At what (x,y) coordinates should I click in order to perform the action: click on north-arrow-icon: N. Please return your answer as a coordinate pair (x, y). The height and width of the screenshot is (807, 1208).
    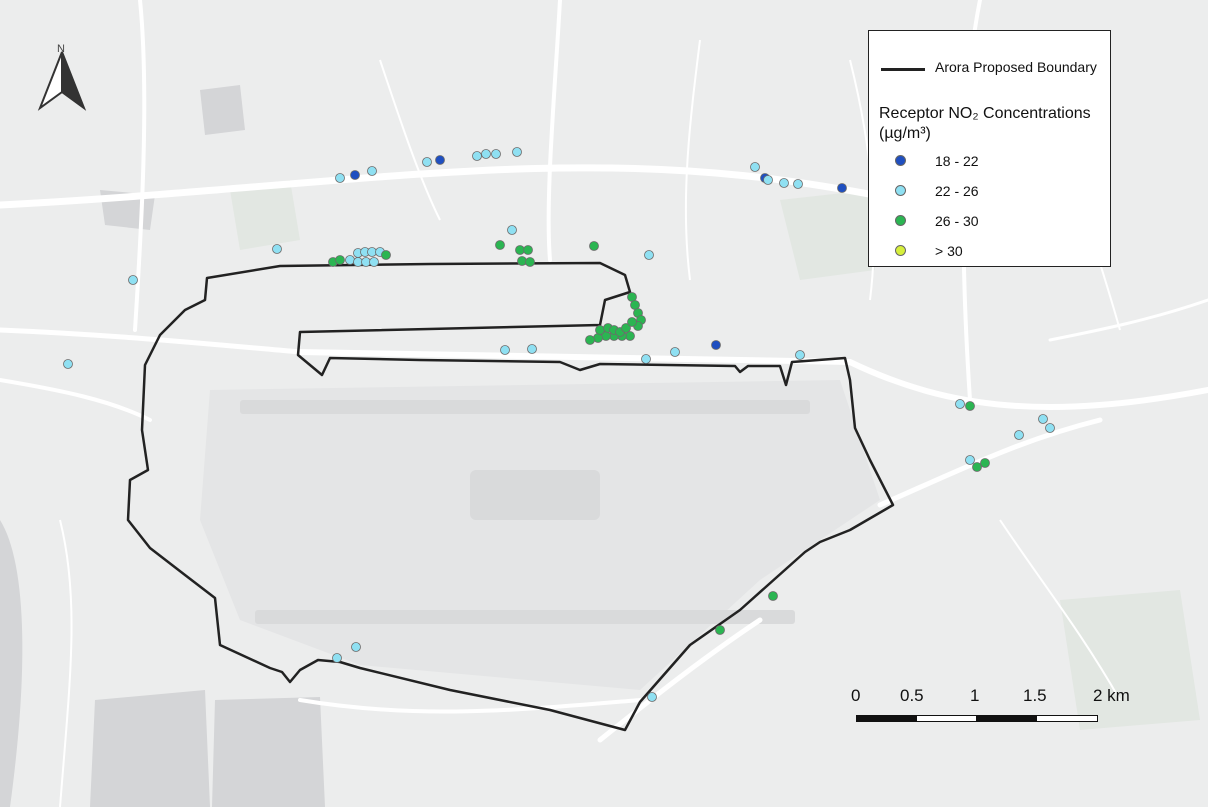
    Looking at the image, I should click on (62, 77).